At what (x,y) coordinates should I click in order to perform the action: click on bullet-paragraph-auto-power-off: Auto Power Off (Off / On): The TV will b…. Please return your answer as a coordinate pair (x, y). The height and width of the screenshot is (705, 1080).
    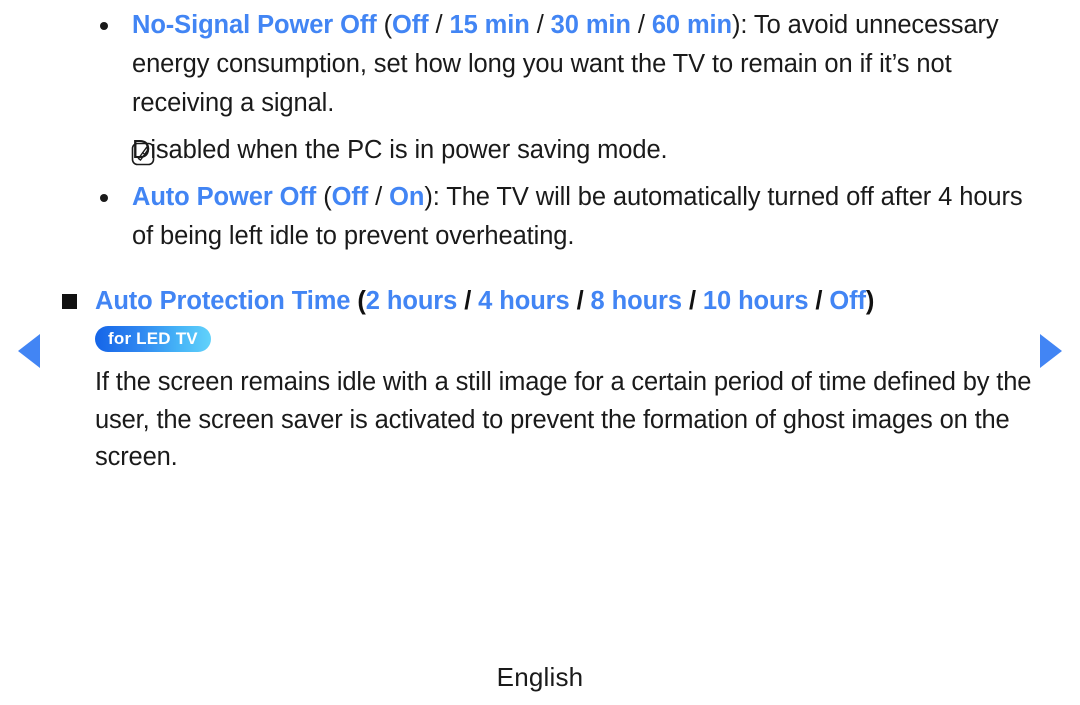
    Looking at the image, I should click on (549, 217).